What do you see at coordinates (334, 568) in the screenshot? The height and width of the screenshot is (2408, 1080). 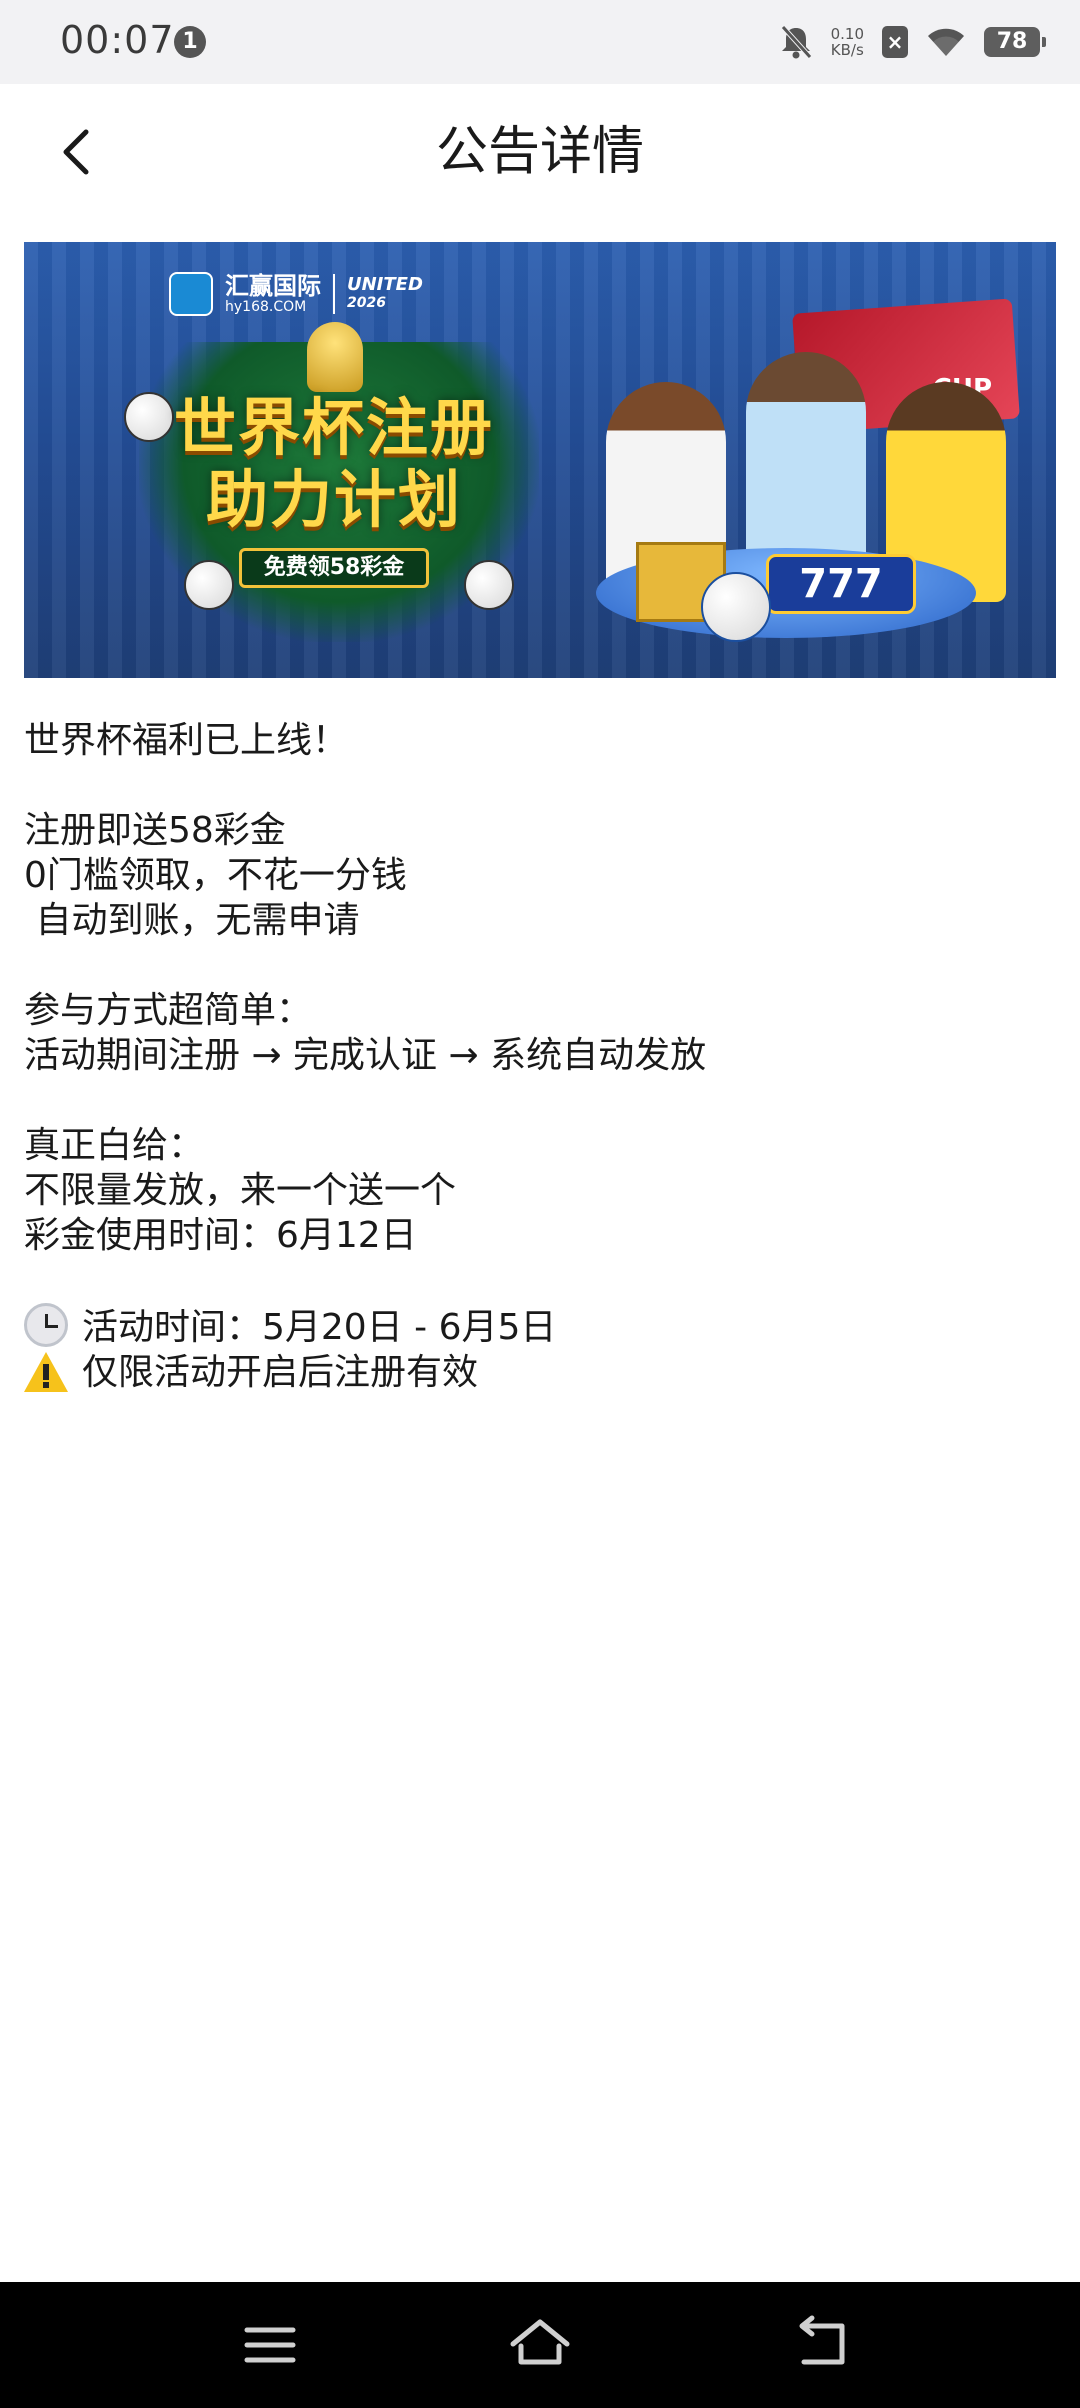 I see `banner-subtitle: 免费领58彩金` at bounding box center [334, 568].